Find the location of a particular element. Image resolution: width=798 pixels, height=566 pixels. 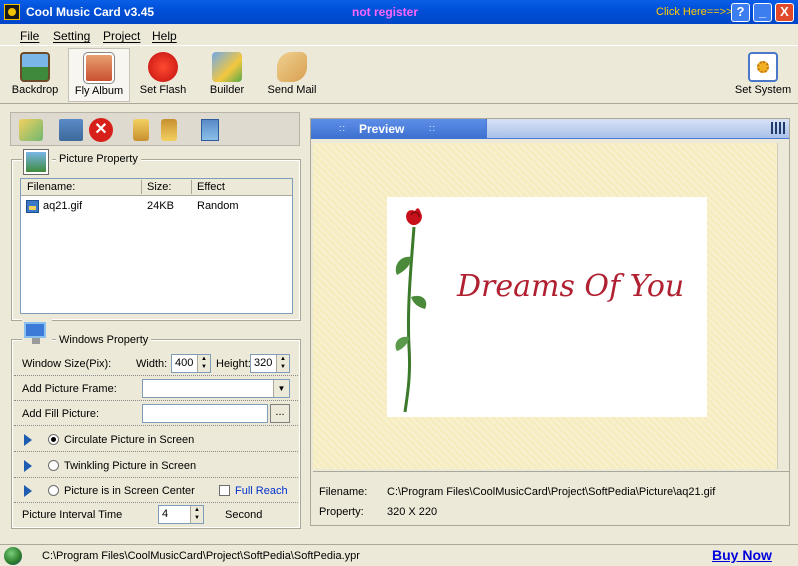

click-here-link: Click Here==>> is located at coordinates (694, 12).